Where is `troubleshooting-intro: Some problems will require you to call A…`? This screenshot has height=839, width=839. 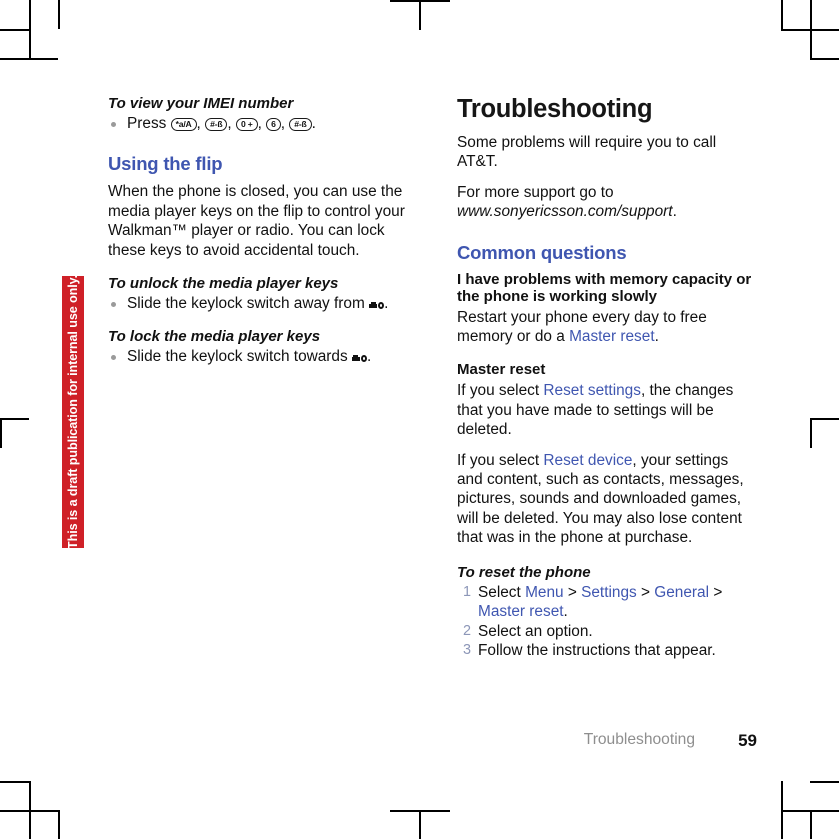 troubleshooting-intro: Some problems will require you to call A… is located at coordinates (587, 152).